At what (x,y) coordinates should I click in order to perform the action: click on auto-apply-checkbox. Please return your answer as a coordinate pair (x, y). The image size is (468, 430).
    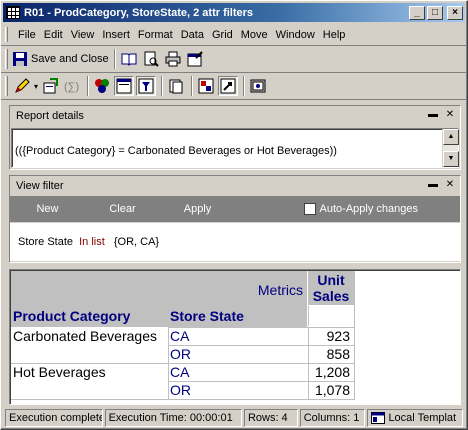
    Looking at the image, I should click on (309, 209).